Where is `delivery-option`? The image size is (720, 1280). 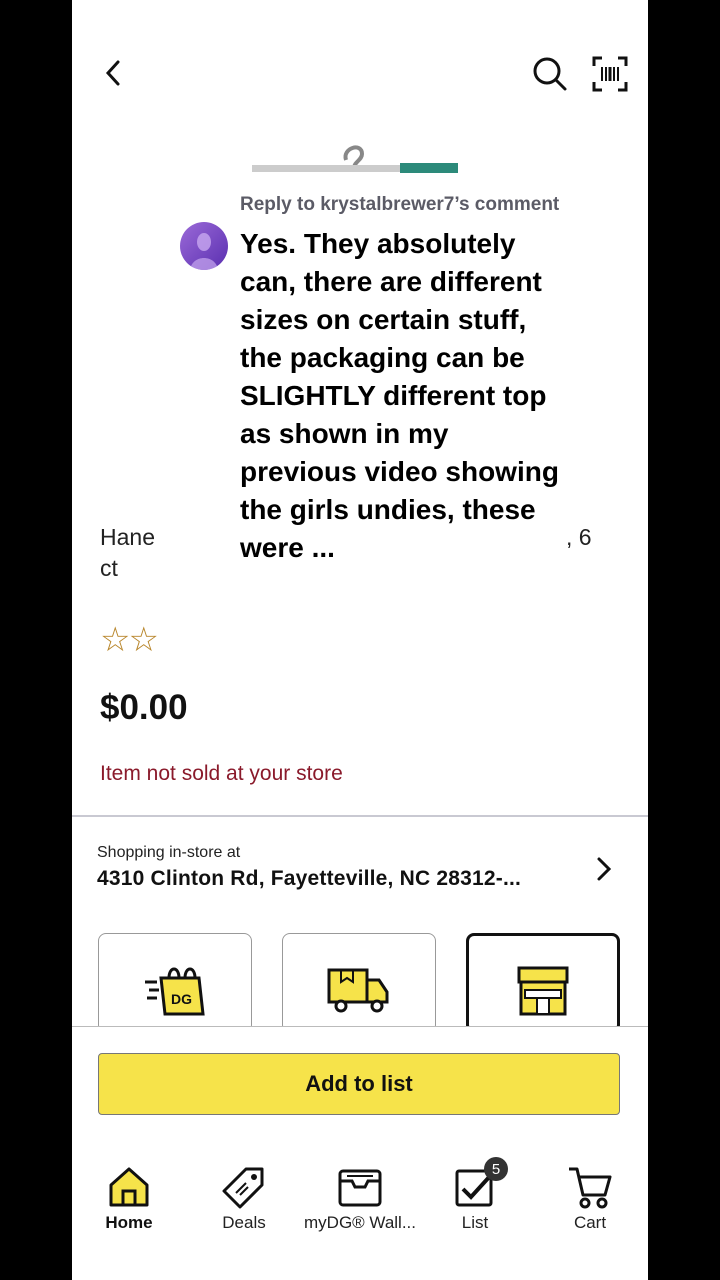 delivery-option is located at coordinates (359, 983).